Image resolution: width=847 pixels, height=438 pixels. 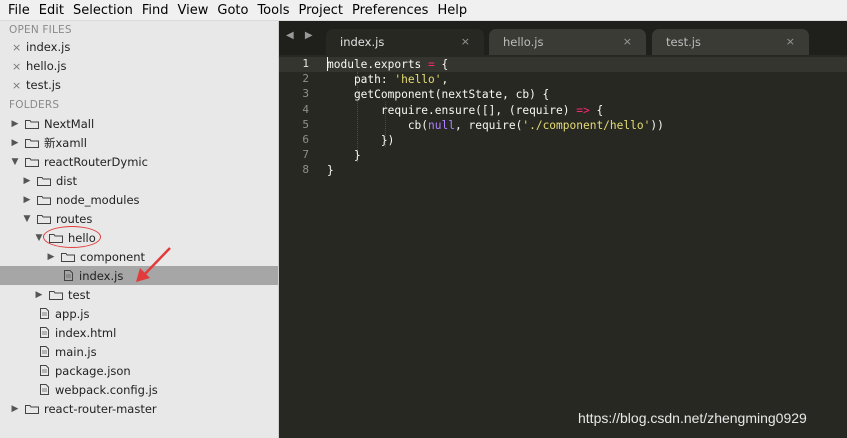 What do you see at coordinates (153, 264) in the screenshot?
I see `annotation-arrow-icon` at bounding box center [153, 264].